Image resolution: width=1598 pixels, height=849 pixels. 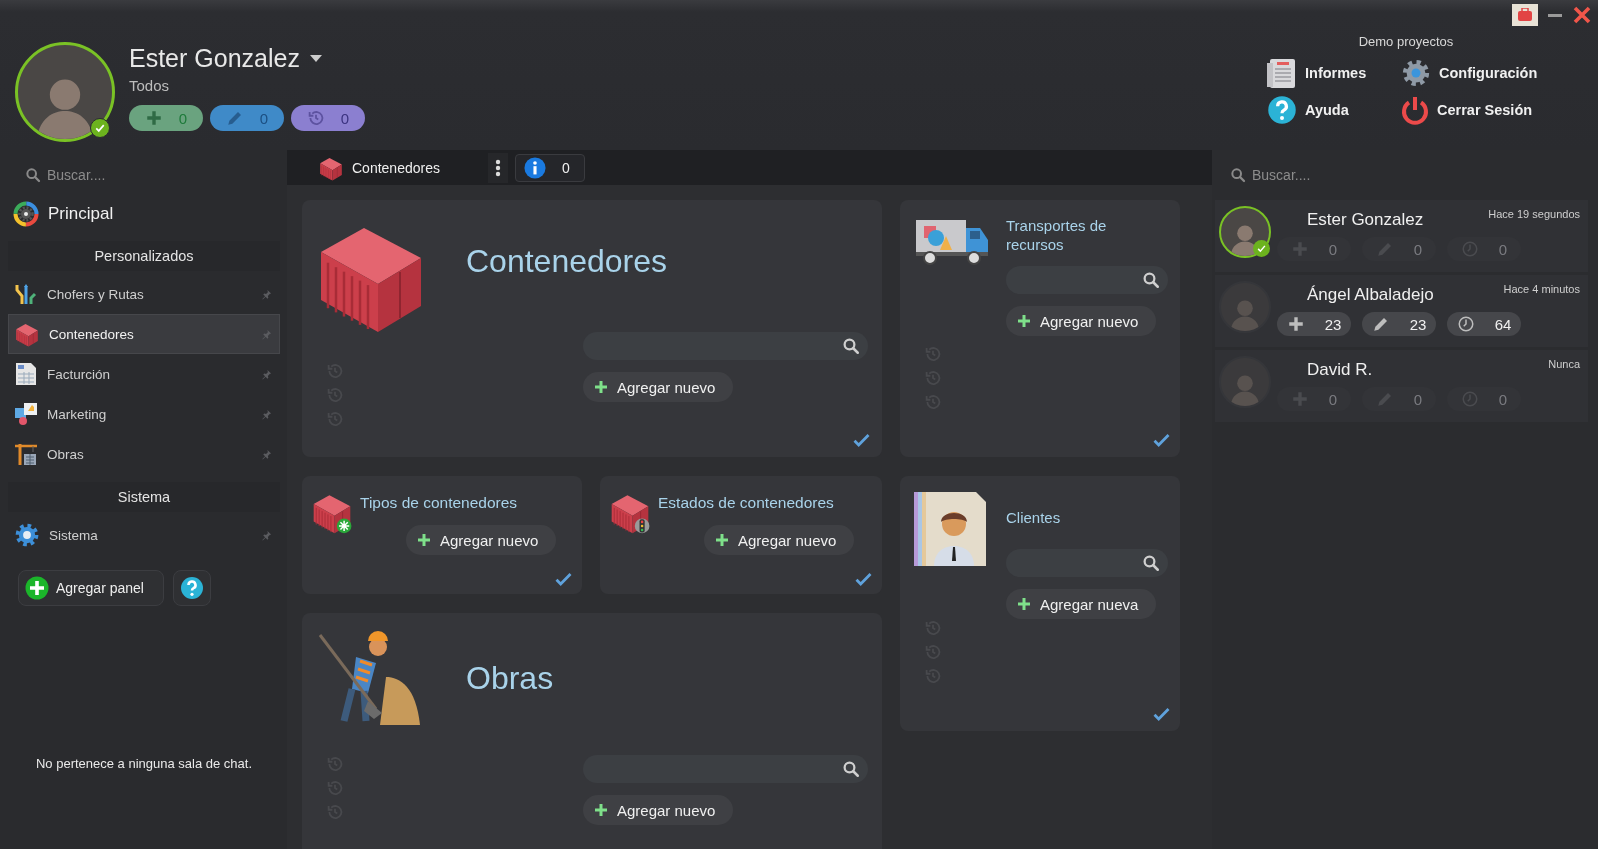 What do you see at coordinates (66, 454) in the screenshot?
I see `item-label: Obras` at bounding box center [66, 454].